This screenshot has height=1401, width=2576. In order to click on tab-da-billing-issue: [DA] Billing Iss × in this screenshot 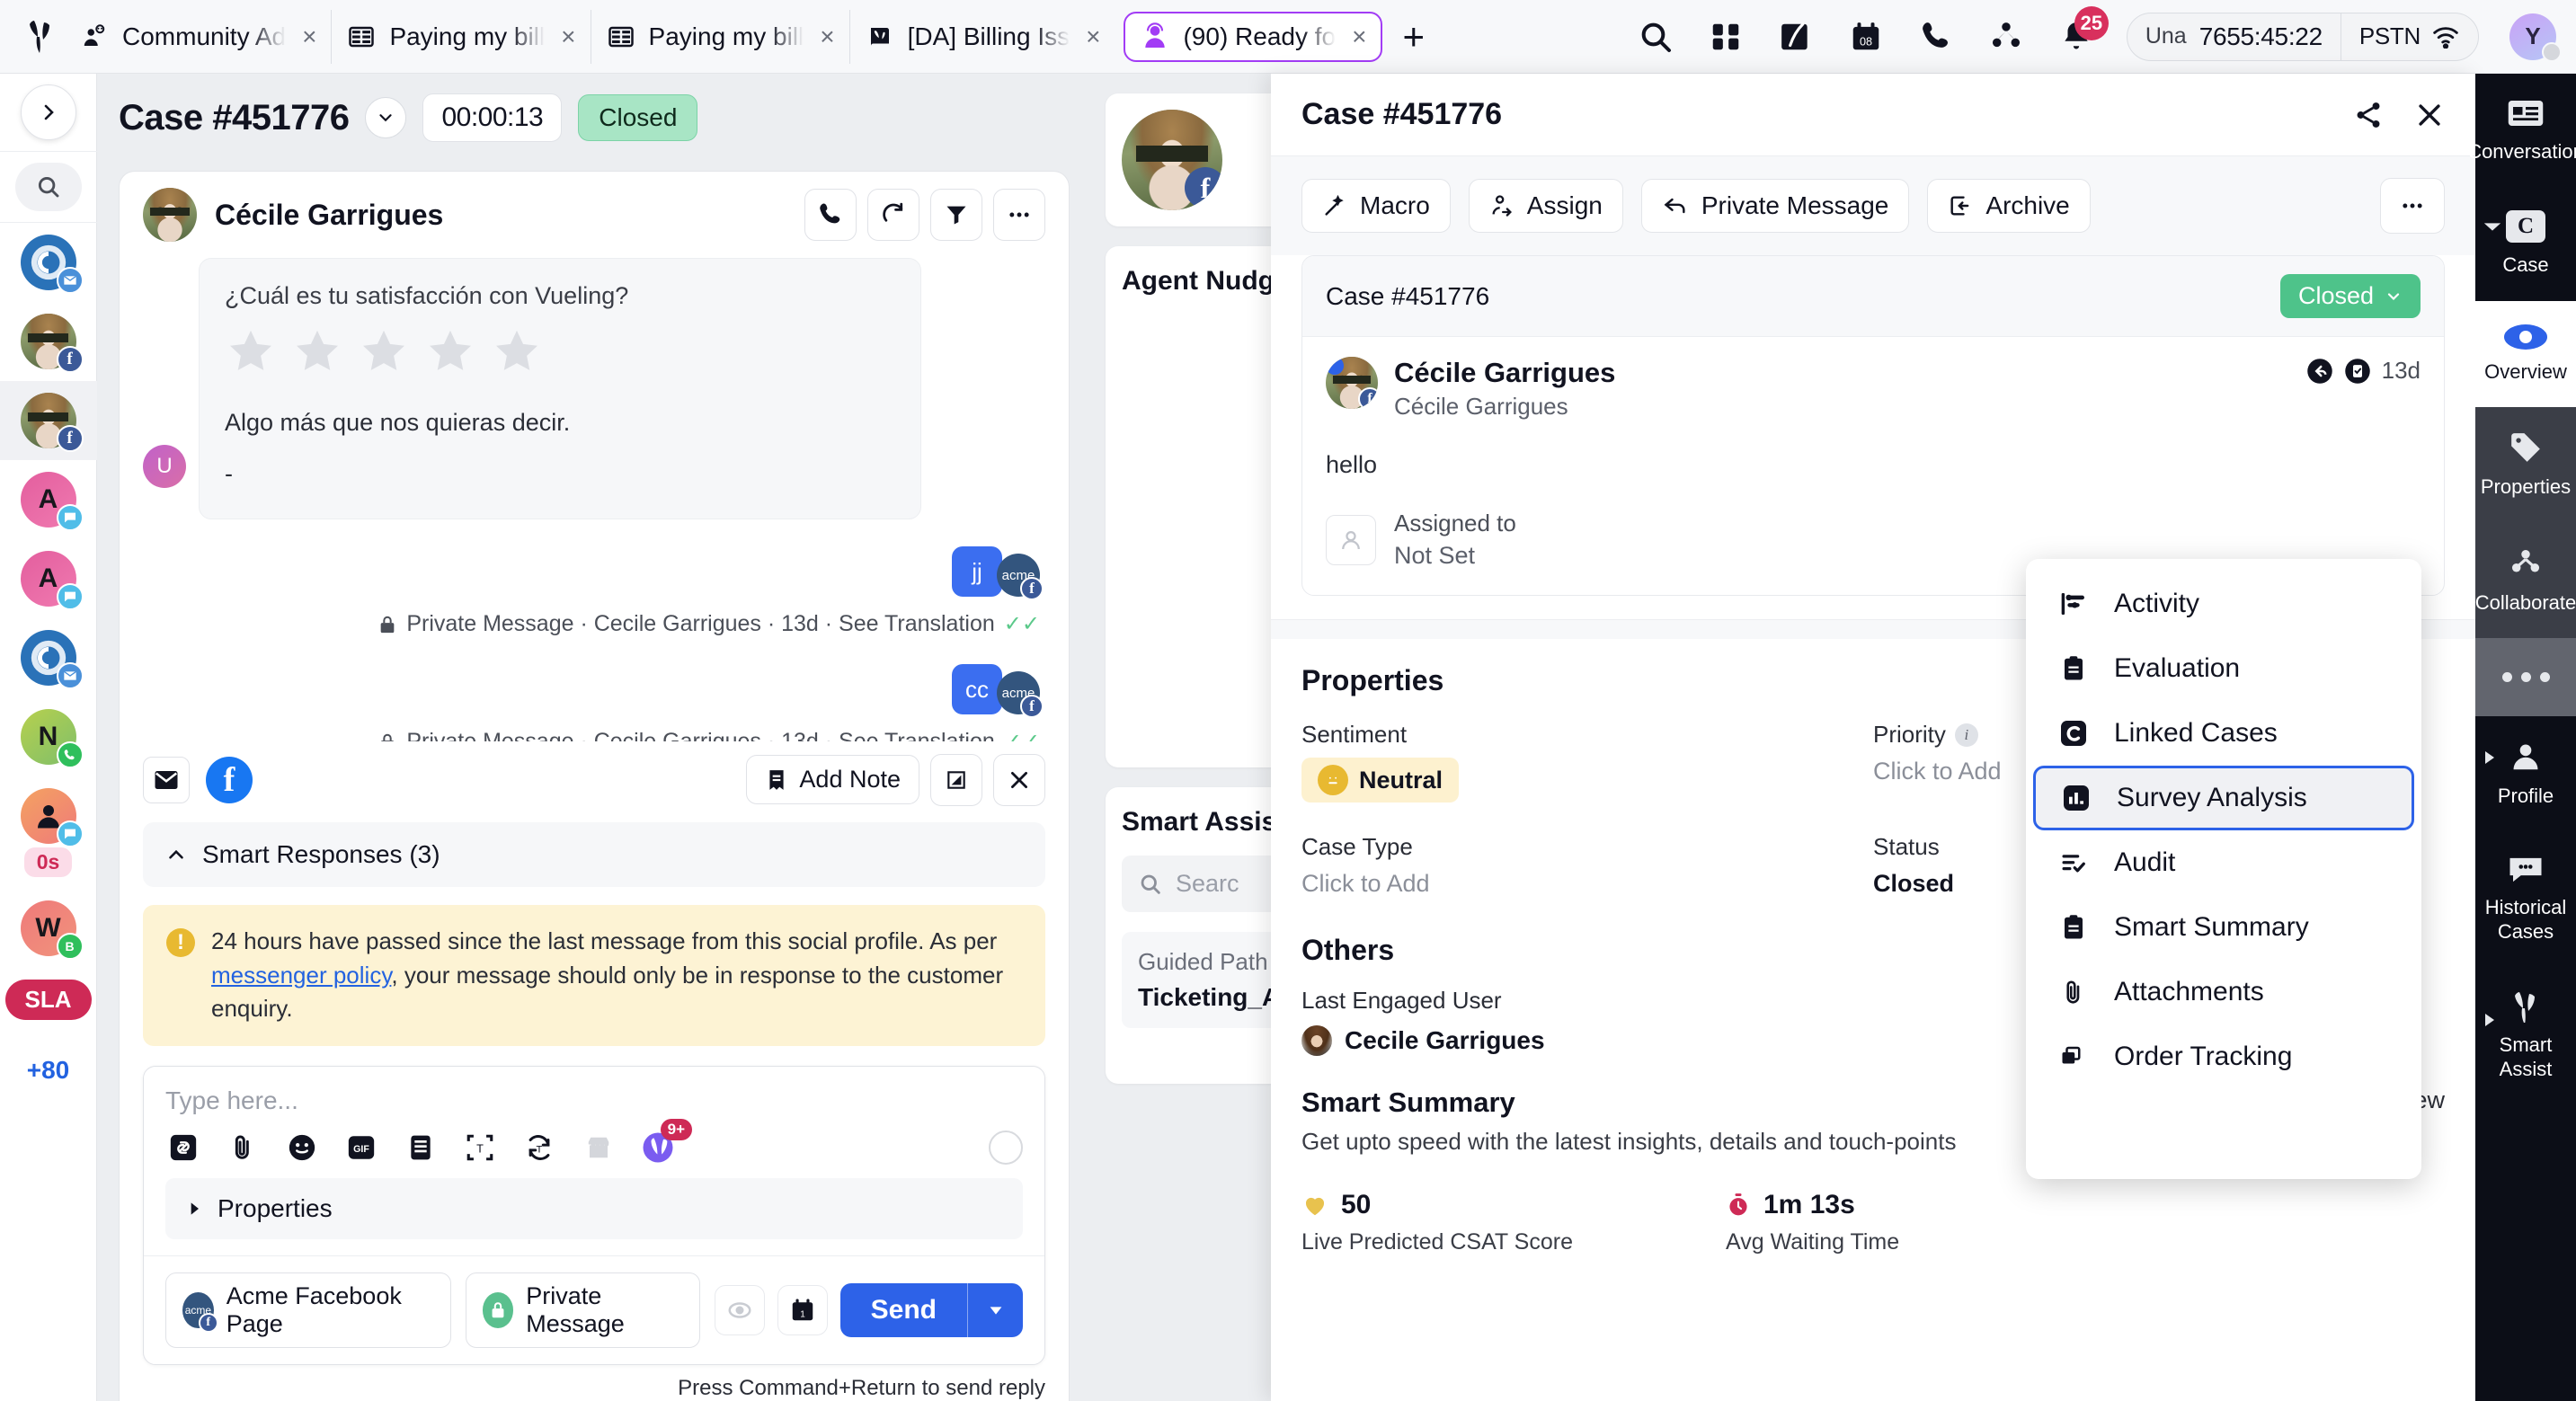, I will do `click(981, 36)`.